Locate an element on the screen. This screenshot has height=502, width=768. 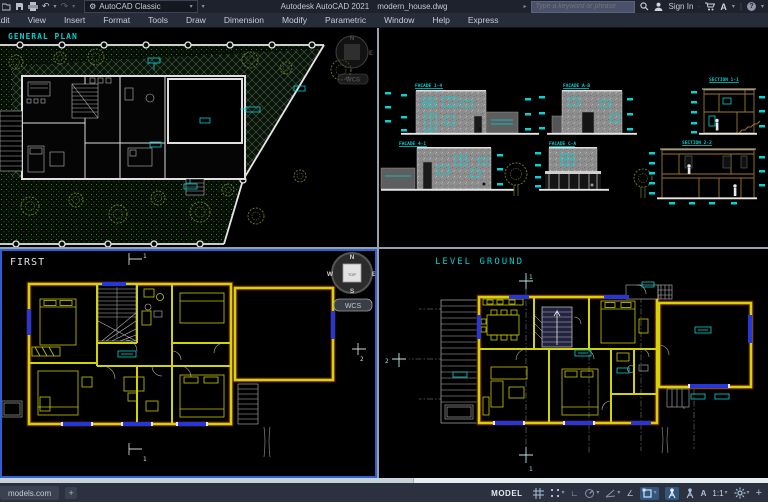
osnap-caret-icon: ▾ is located at coordinates (655, 493).